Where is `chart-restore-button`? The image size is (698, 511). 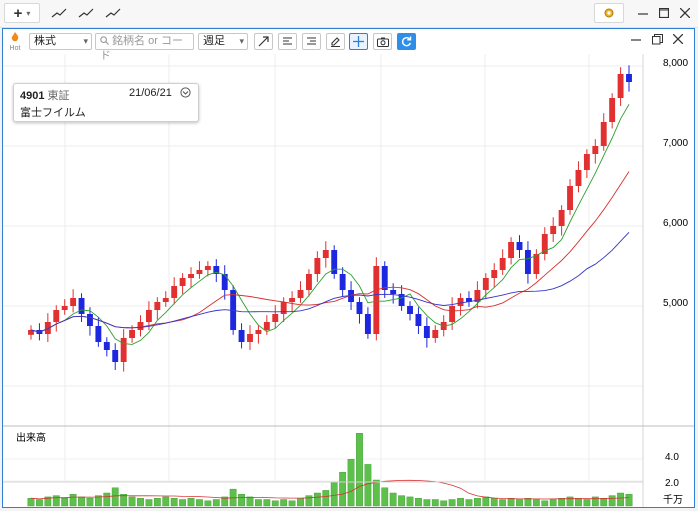 chart-restore-button is located at coordinates (657, 41).